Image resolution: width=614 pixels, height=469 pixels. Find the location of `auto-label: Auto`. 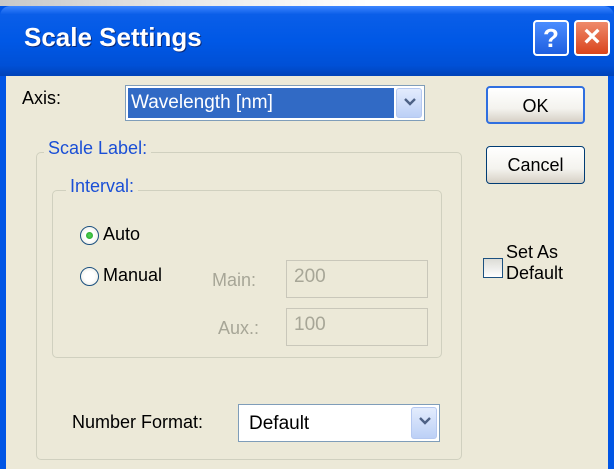

auto-label: Auto is located at coordinates (121, 234).